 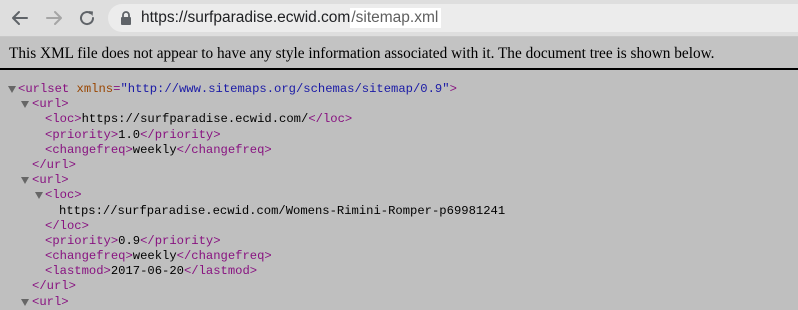 What do you see at coordinates (399, 271) in the screenshot?
I see `tree-line-lastmod: <lastmod>2017-06-20</lastmod>` at bounding box center [399, 271].